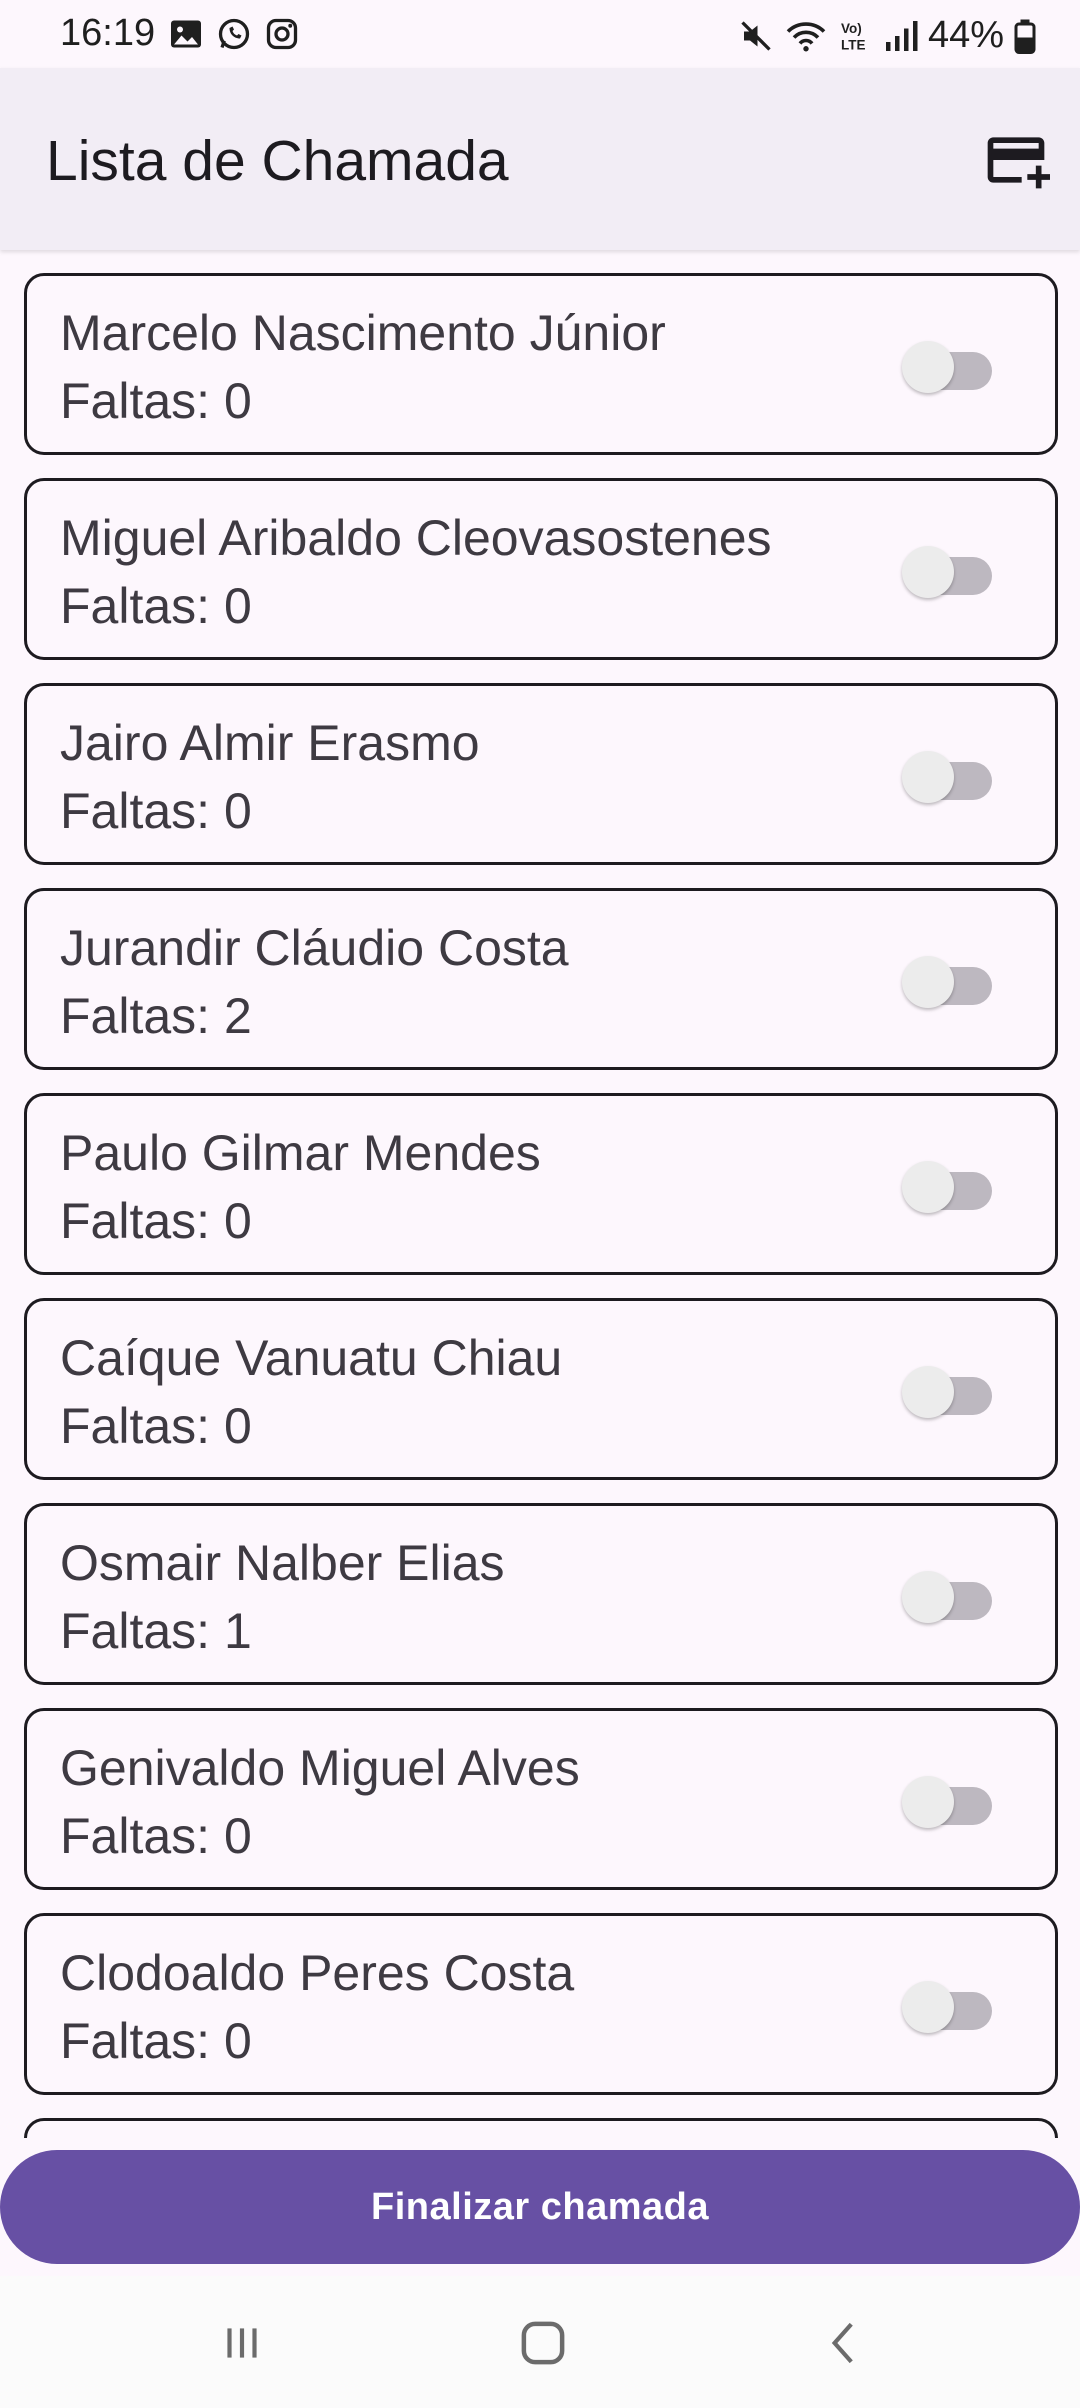  What do you see at coordinates (541, 1389) in the screenshot?
I see `student-card: Caíque Vanuatu Chiau Faltas: 0` at bounding box center [541, 1389].